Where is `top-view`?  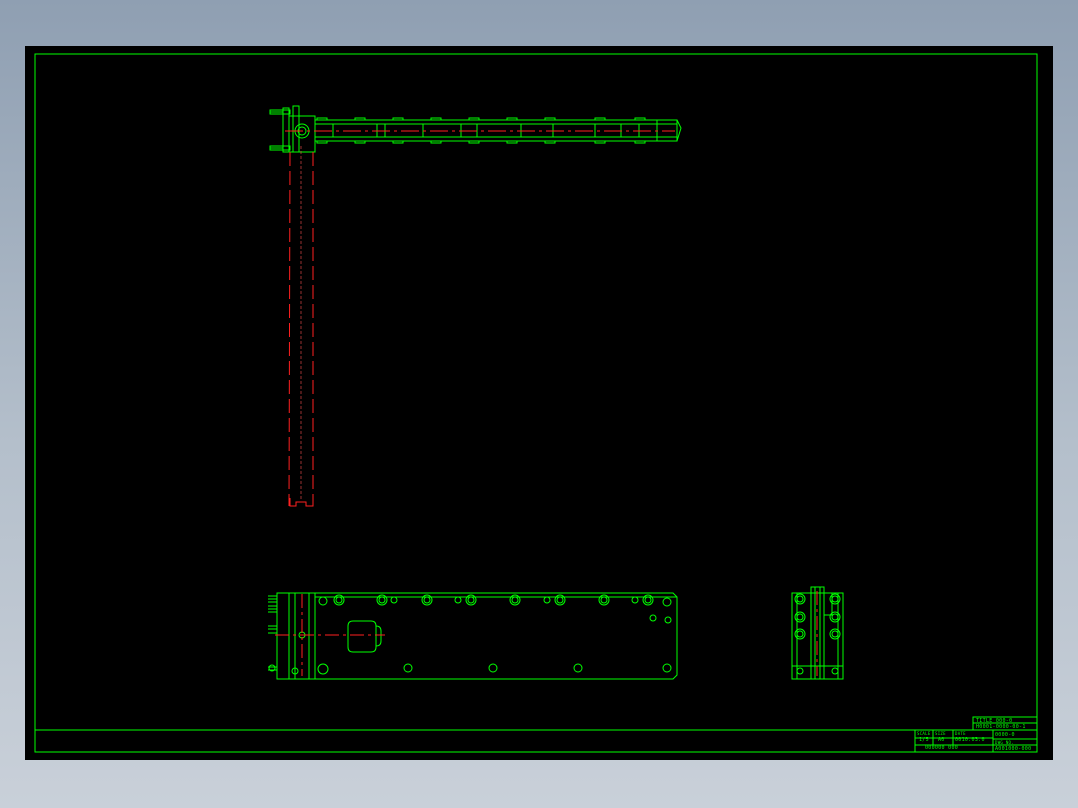
top-view is located at coordinates (475, 129).